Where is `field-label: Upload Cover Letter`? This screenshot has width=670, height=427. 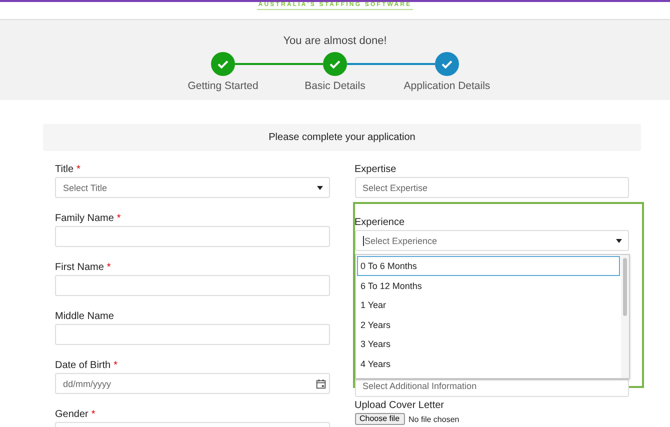
field-label: Upload Cover Letter is located at coordinates (399, 406).